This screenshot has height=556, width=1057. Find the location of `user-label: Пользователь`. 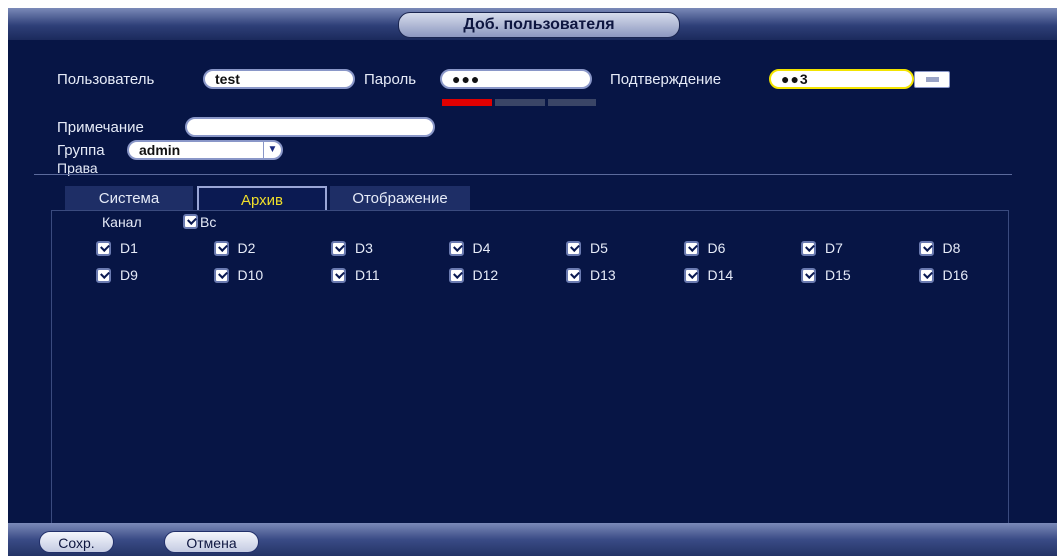

user-label: Пользователь is located at coordinates (106, 79).